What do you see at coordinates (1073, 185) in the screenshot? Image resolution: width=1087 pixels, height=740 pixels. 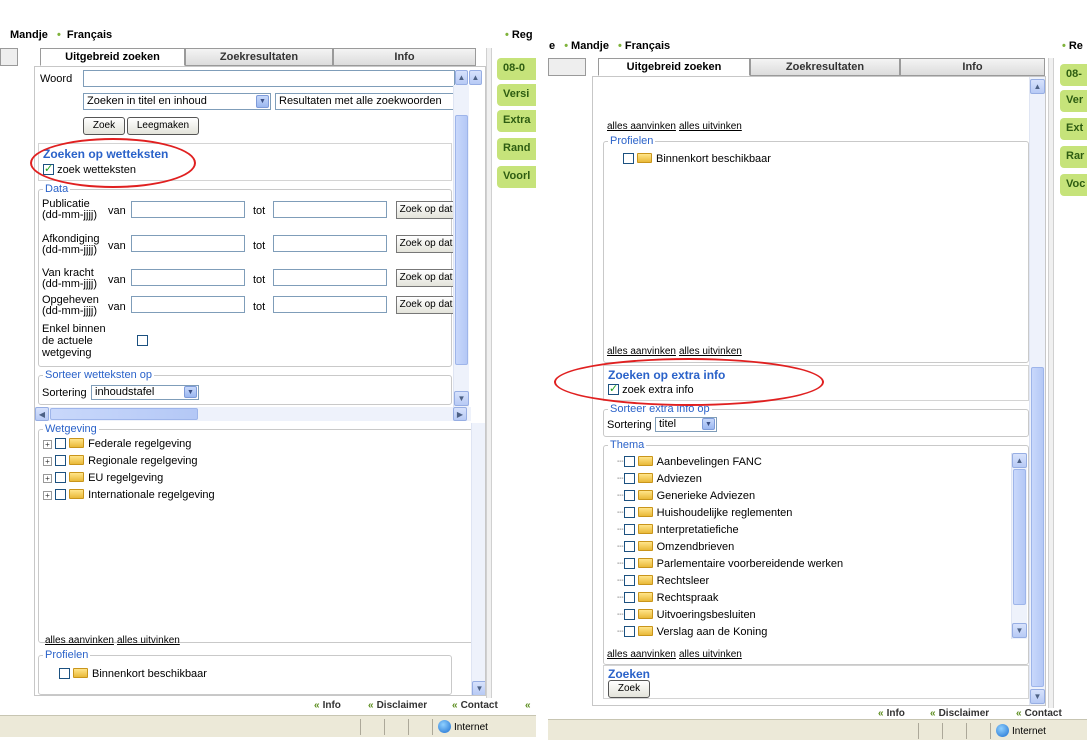 I see `side-tab-voorl: Voc` at bounding box center [1073, 185].